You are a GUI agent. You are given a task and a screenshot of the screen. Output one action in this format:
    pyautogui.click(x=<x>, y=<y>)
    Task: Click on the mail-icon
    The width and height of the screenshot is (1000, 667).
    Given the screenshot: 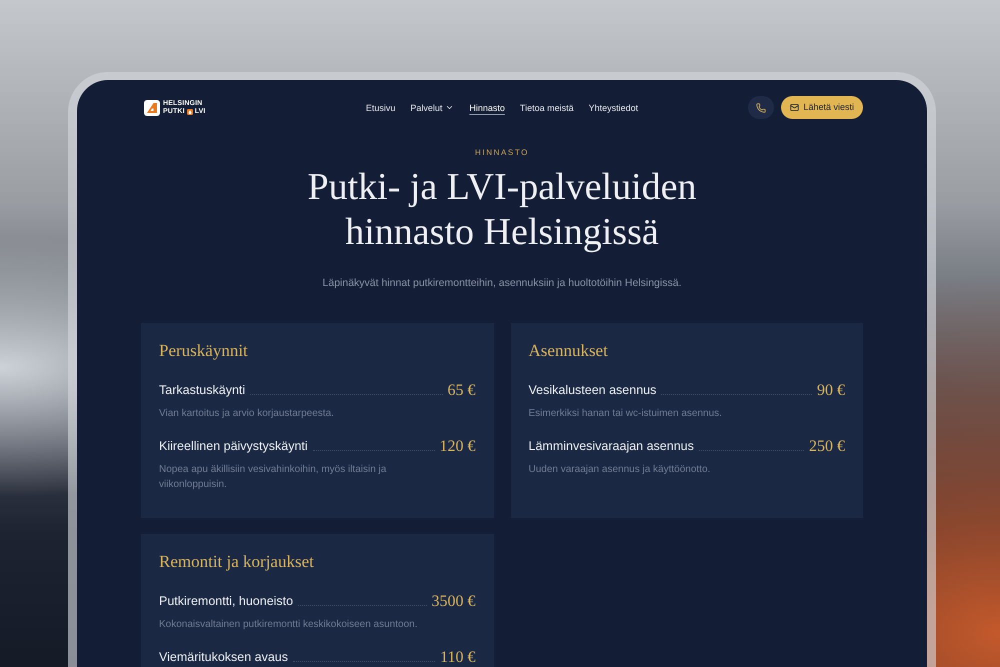 What is the action you would take?
    pyautogui.click(x=795, y=107)
    